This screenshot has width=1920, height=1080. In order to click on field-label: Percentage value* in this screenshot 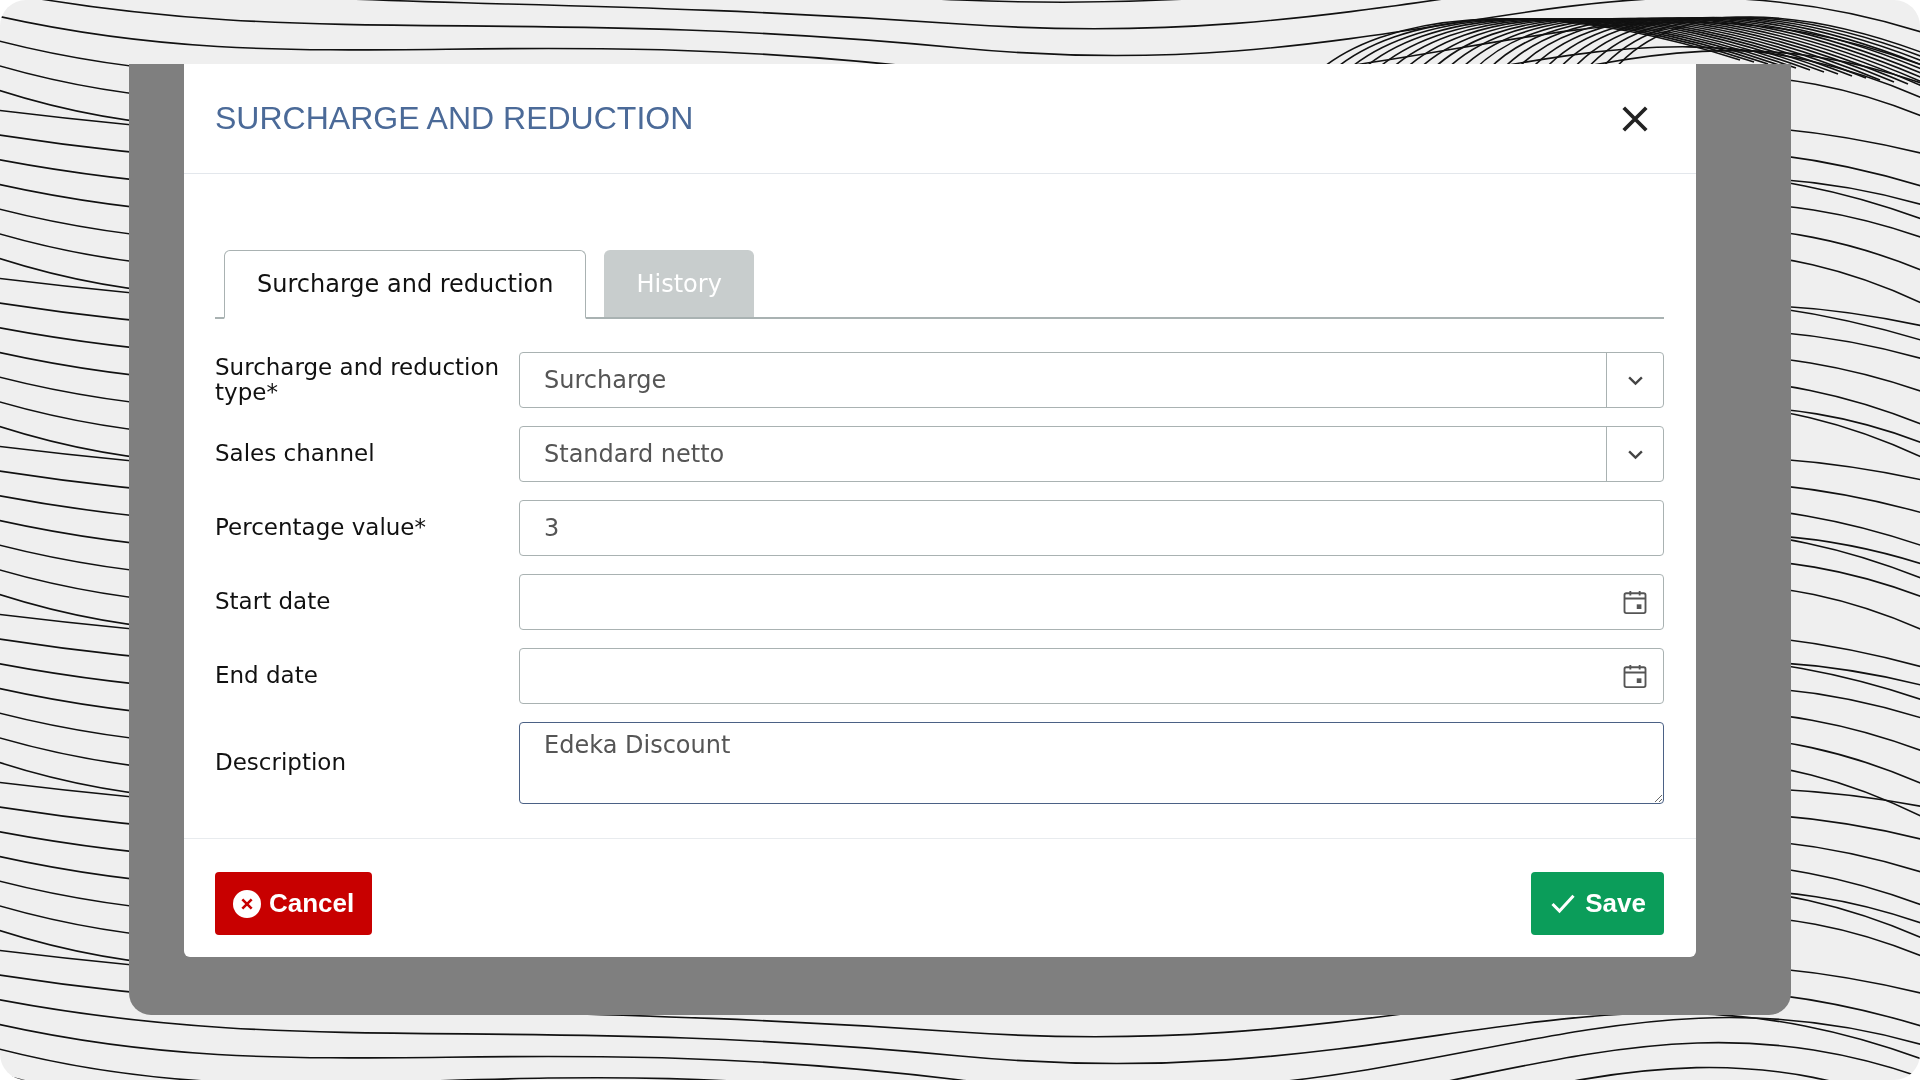, I will do `click(321, 528)`.